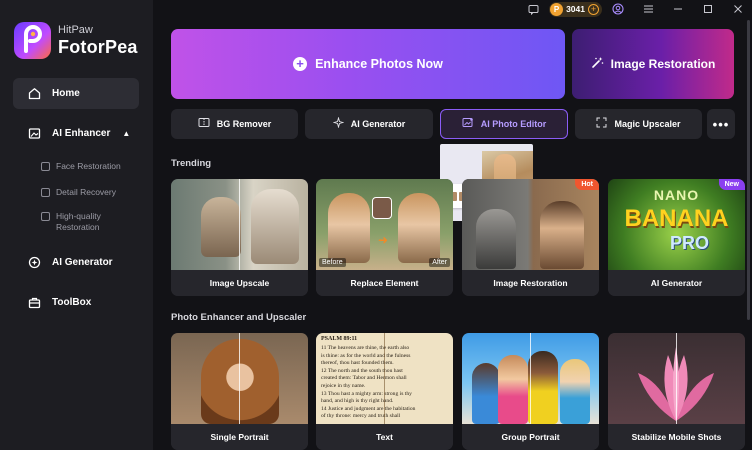 The width and height of the screenshot is (752, 450). What do you see at coordinates (676, 437) in the screenshot?
I see `card-label: Stabilize Mobile Shots` at bounding box center [676, 437].